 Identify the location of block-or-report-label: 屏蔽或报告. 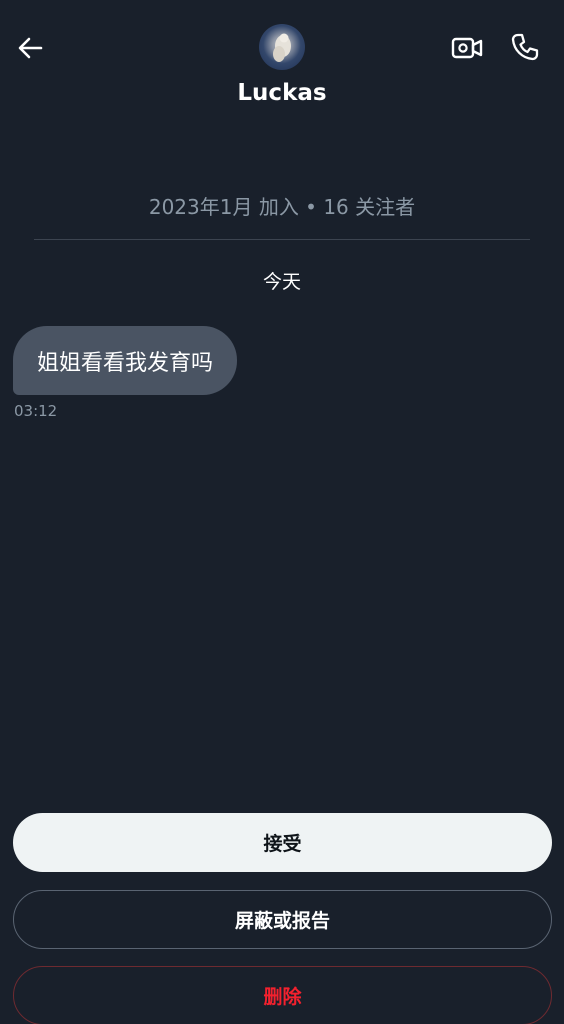
(282, 921).